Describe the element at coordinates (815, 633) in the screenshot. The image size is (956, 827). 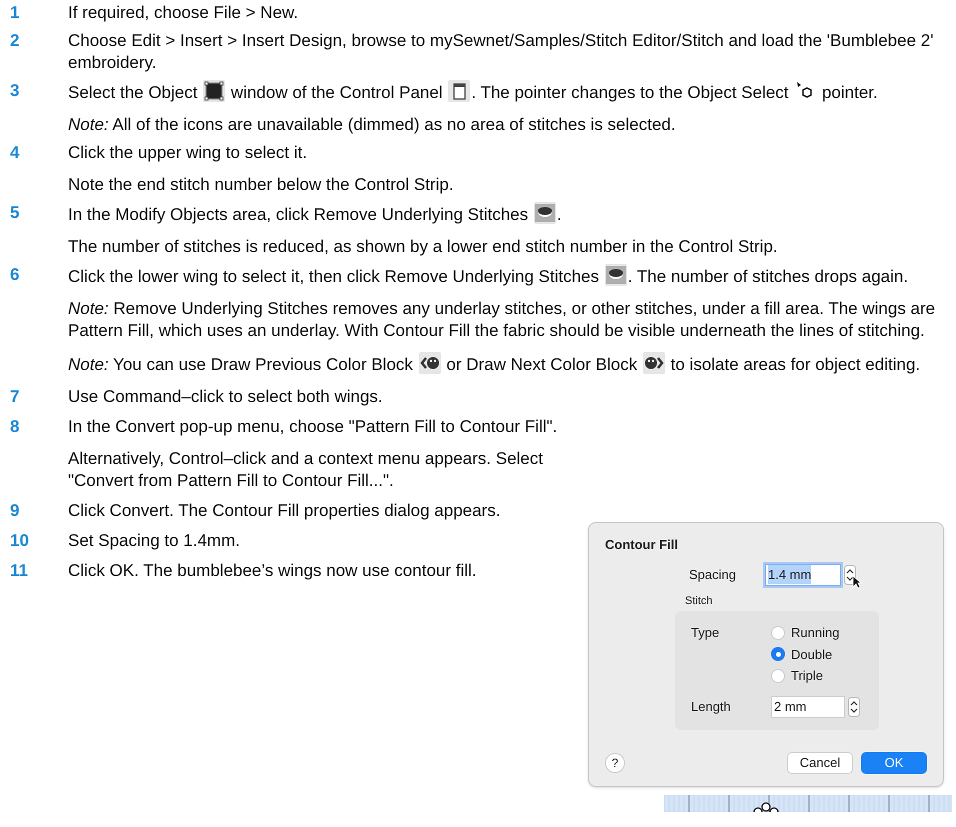
I see `radio-label: Running` at that location.